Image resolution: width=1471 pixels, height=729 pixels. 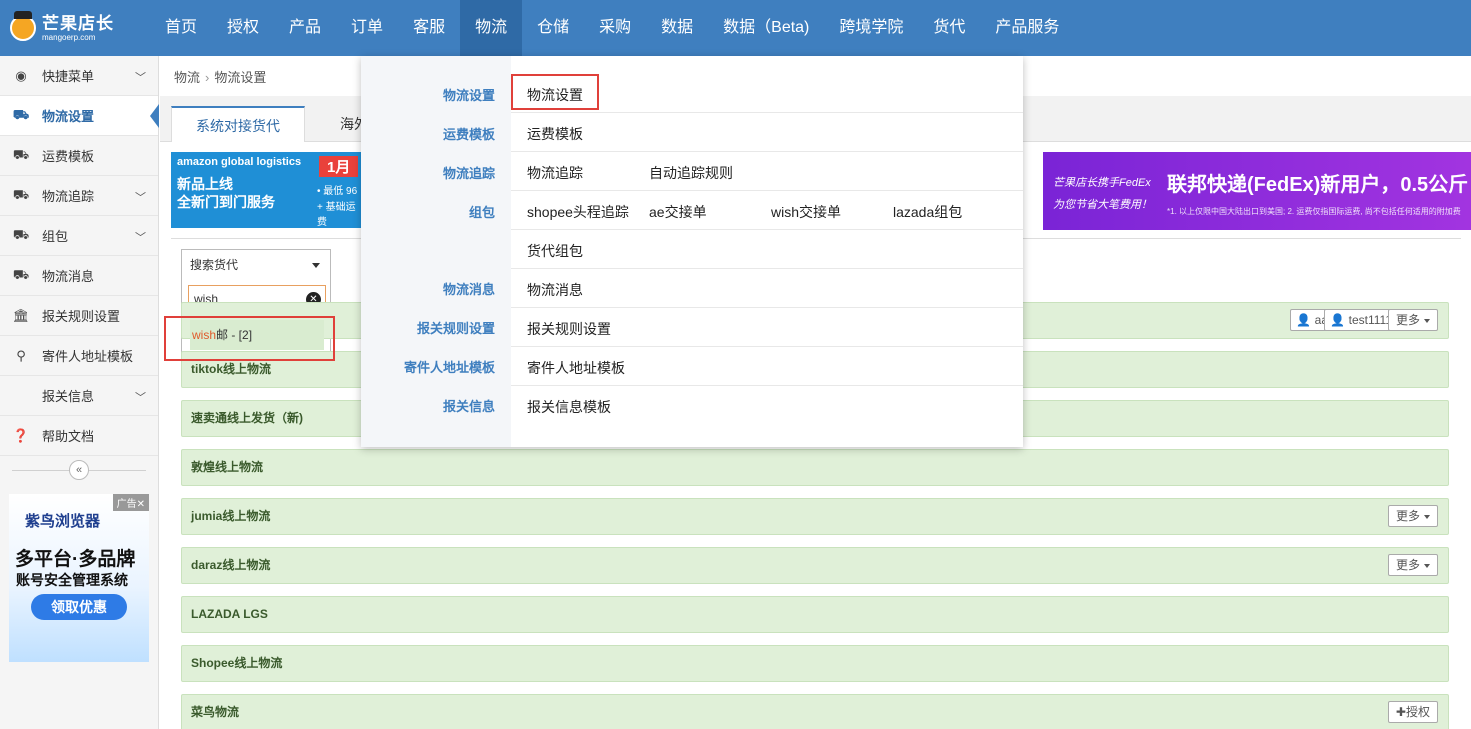 I want to click on nav-authorize: 授权, so click(x=243, y=28).